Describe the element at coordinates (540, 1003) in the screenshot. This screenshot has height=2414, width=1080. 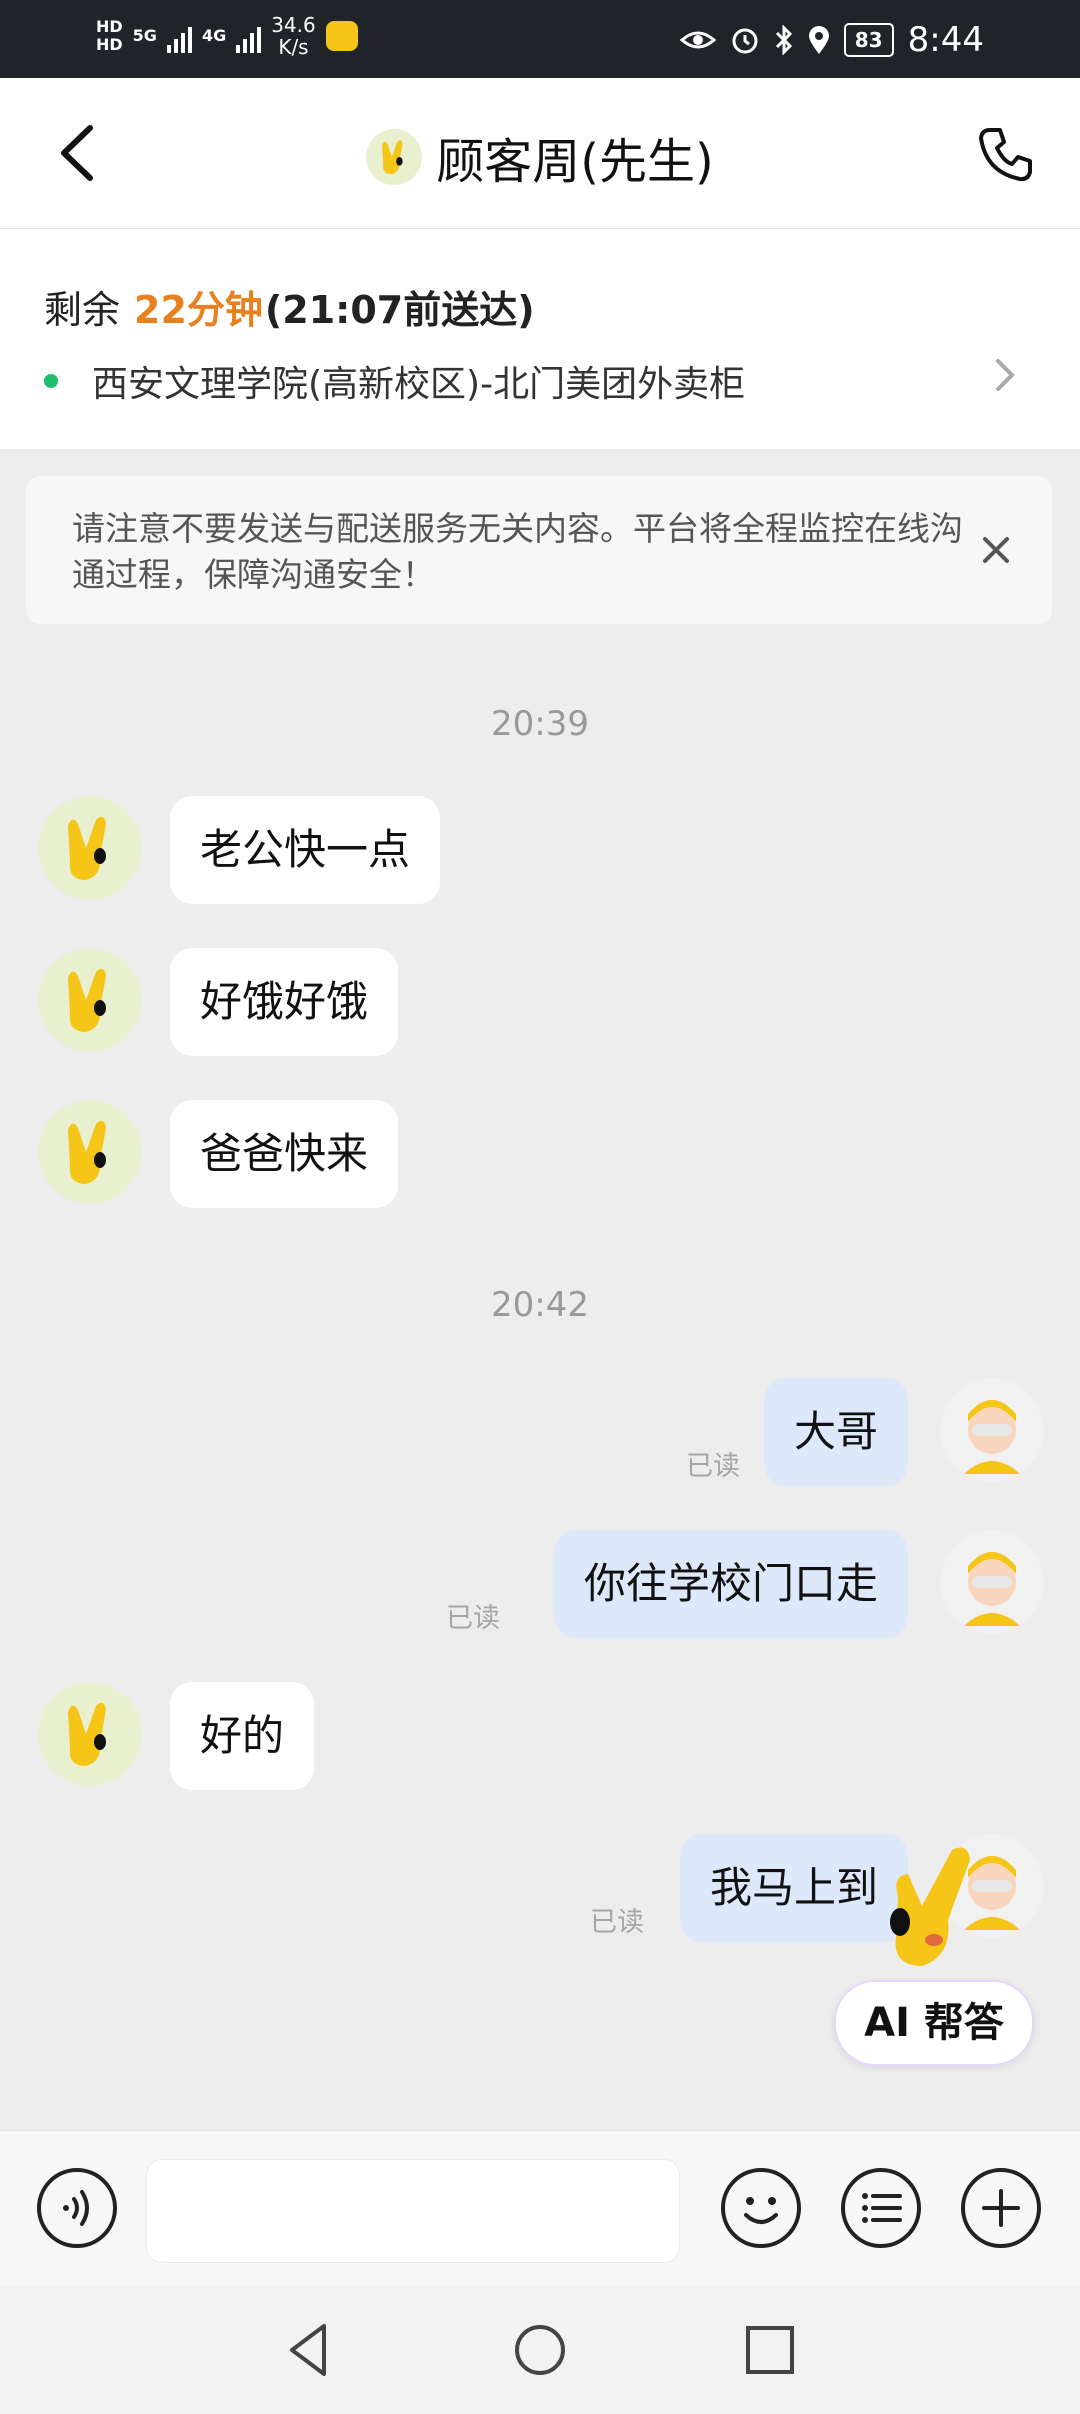
I see `chat-message: 好饿好饿` at that location.